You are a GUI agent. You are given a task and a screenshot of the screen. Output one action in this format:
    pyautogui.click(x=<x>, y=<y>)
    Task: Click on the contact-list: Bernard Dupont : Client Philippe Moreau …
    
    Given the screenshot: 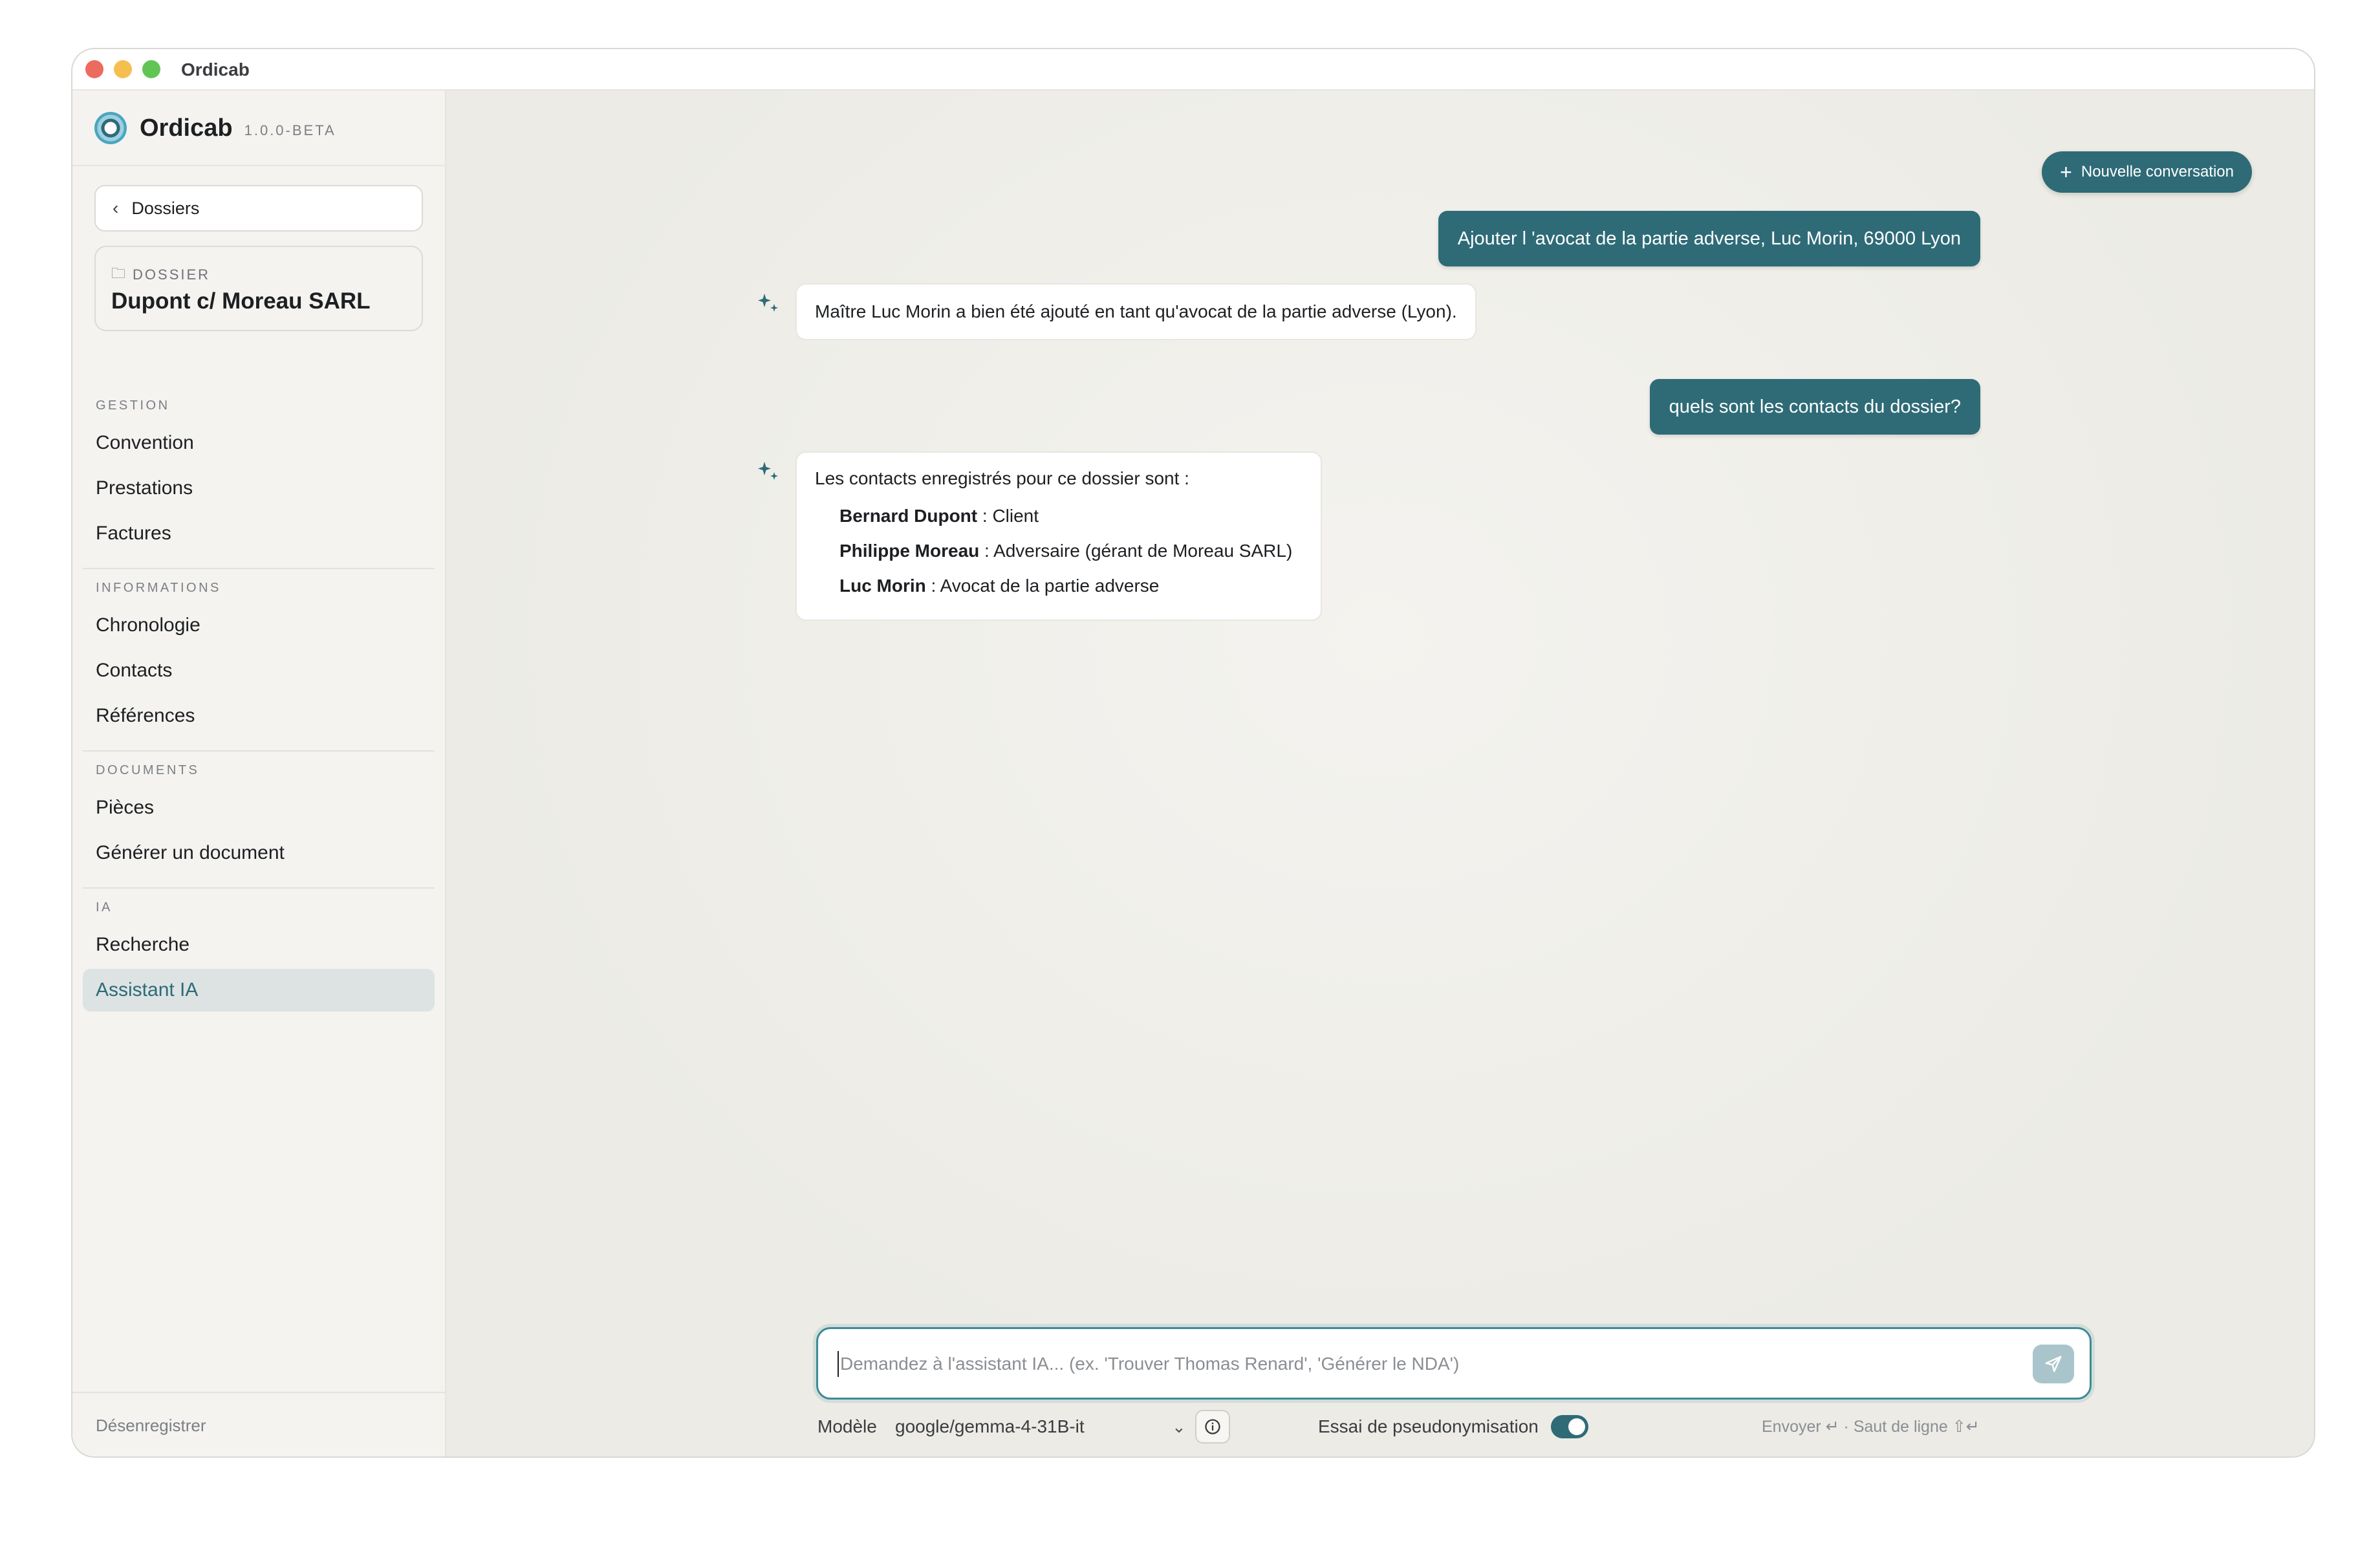 What is the action you would take?
    pyautogui.click(x=1059, y=551)
    